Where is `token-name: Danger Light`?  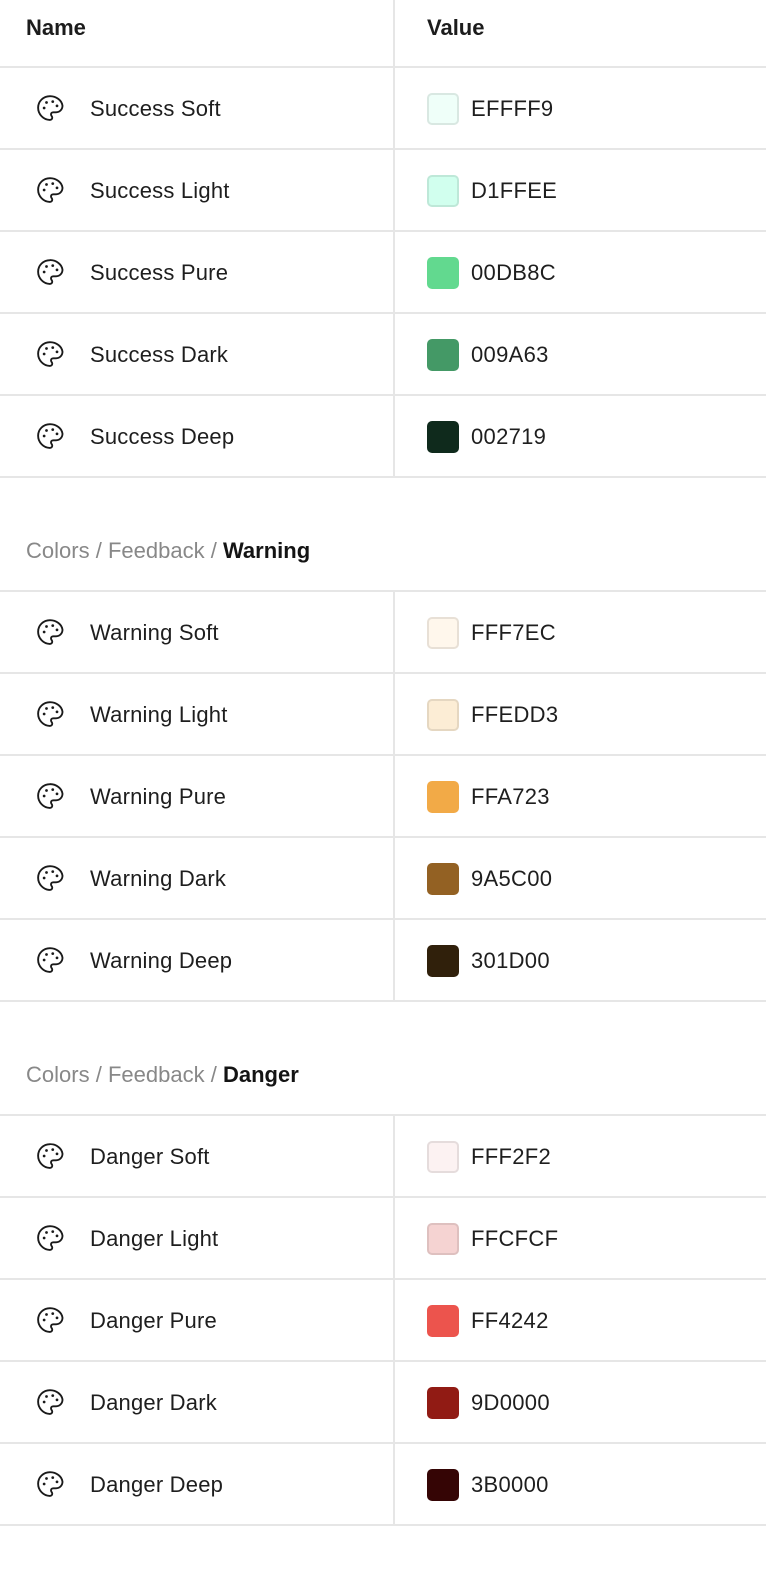 token-name: Danger Light is located at coordinates (154, 1238).